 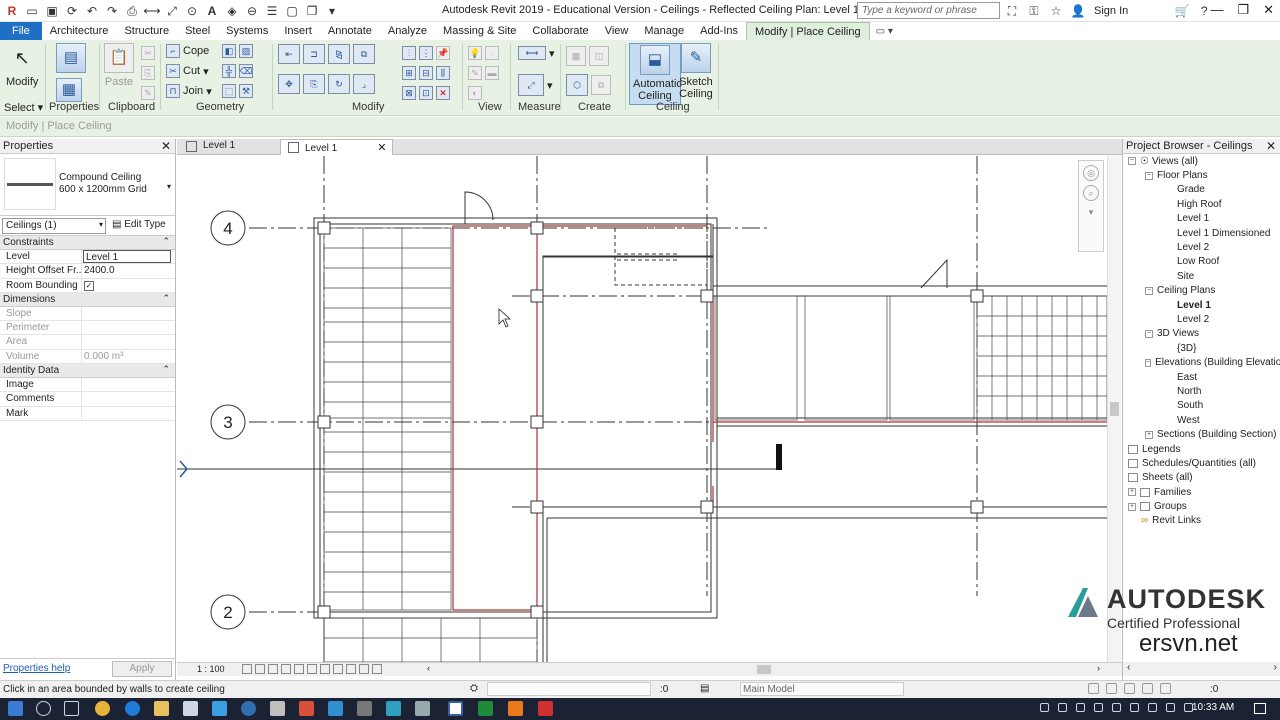 I want to click on tab-insert: Insert, so click(x=298, y=31).